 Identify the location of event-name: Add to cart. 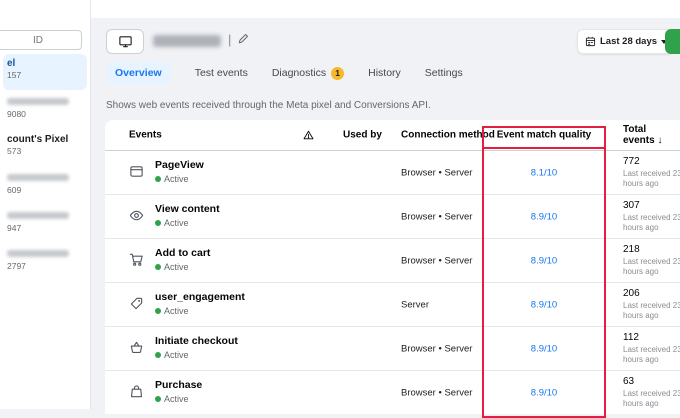
(183, 253).